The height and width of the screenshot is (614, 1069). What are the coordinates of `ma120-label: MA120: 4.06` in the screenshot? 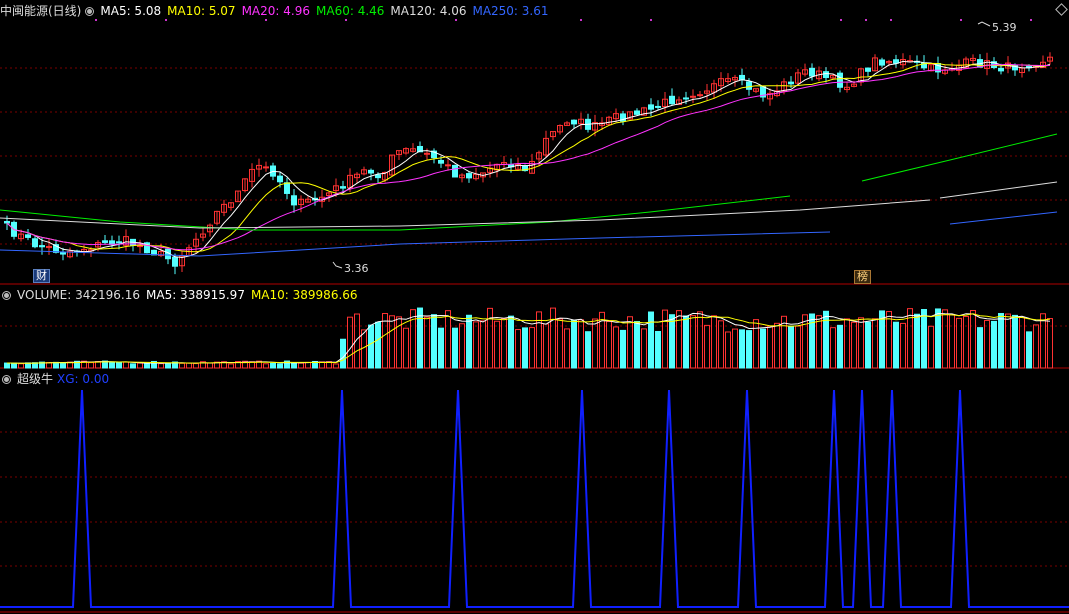 It's located at (428, 11).